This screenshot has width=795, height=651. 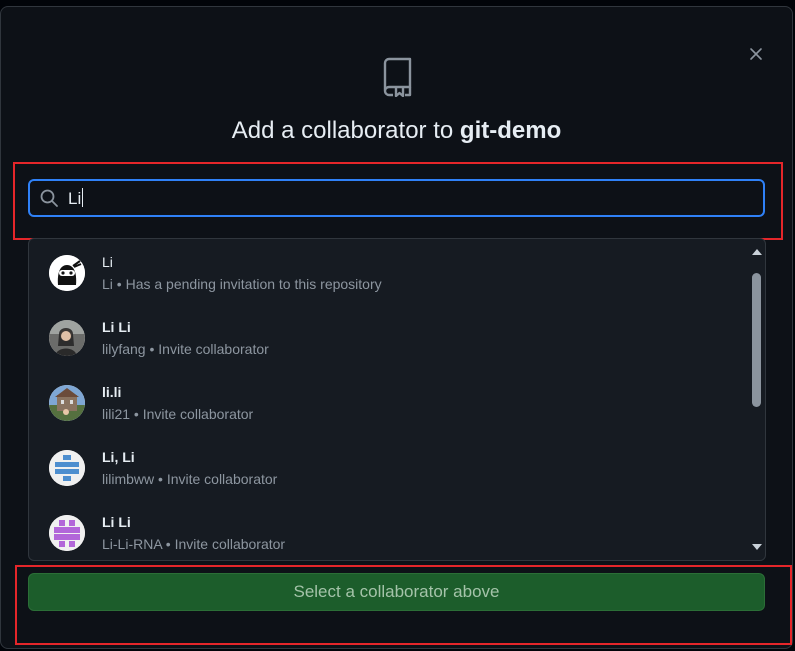 I want to click on result-meta: lili21 • Invite collaborator, so click(x=178, y=414).